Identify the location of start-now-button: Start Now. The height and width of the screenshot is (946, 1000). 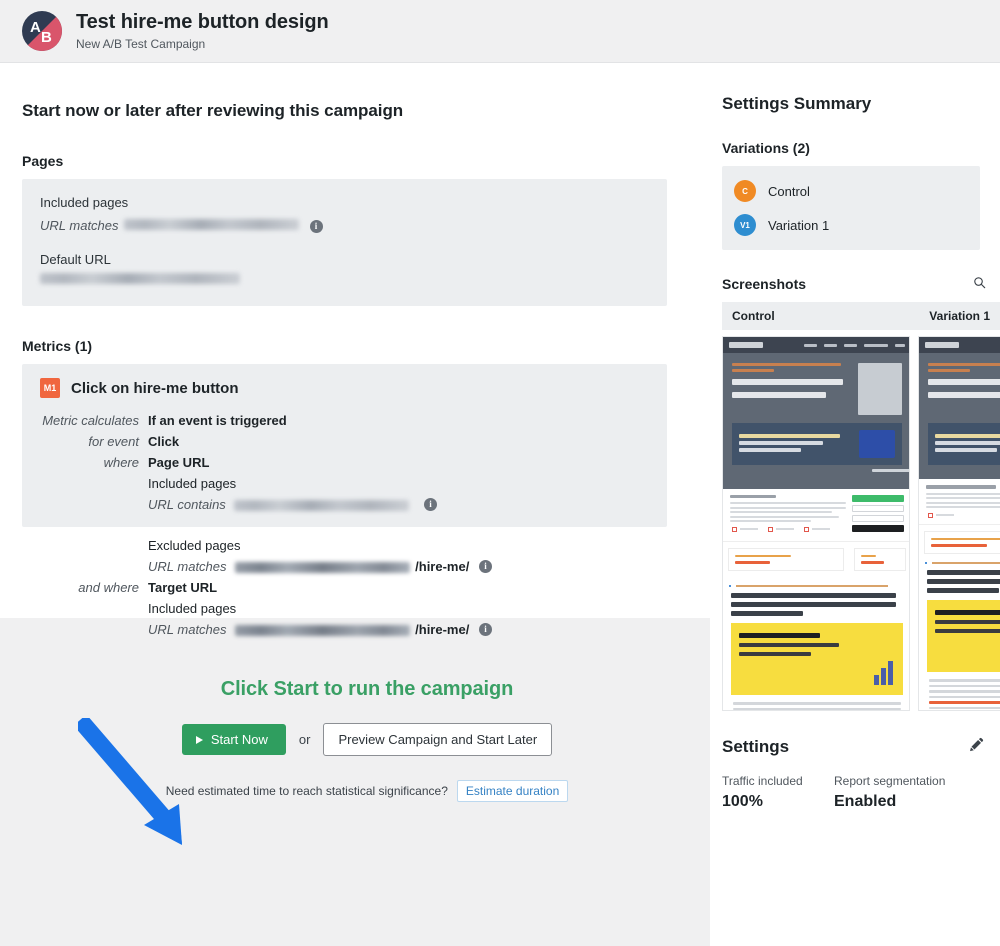
(233, 739).